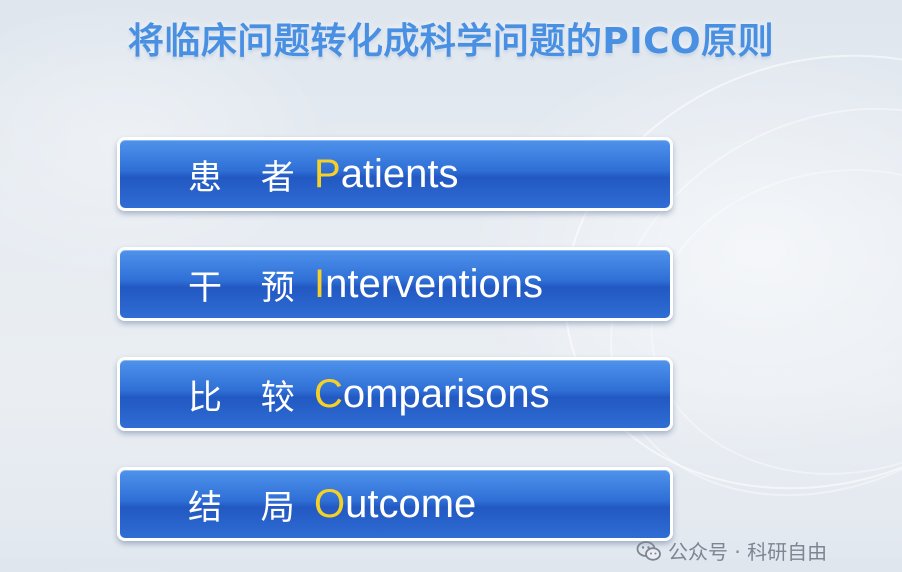 The height and width of the screenshot is (572, 902). I want to click on watermark: 公众号 · 科研自由, so click(731, 550).